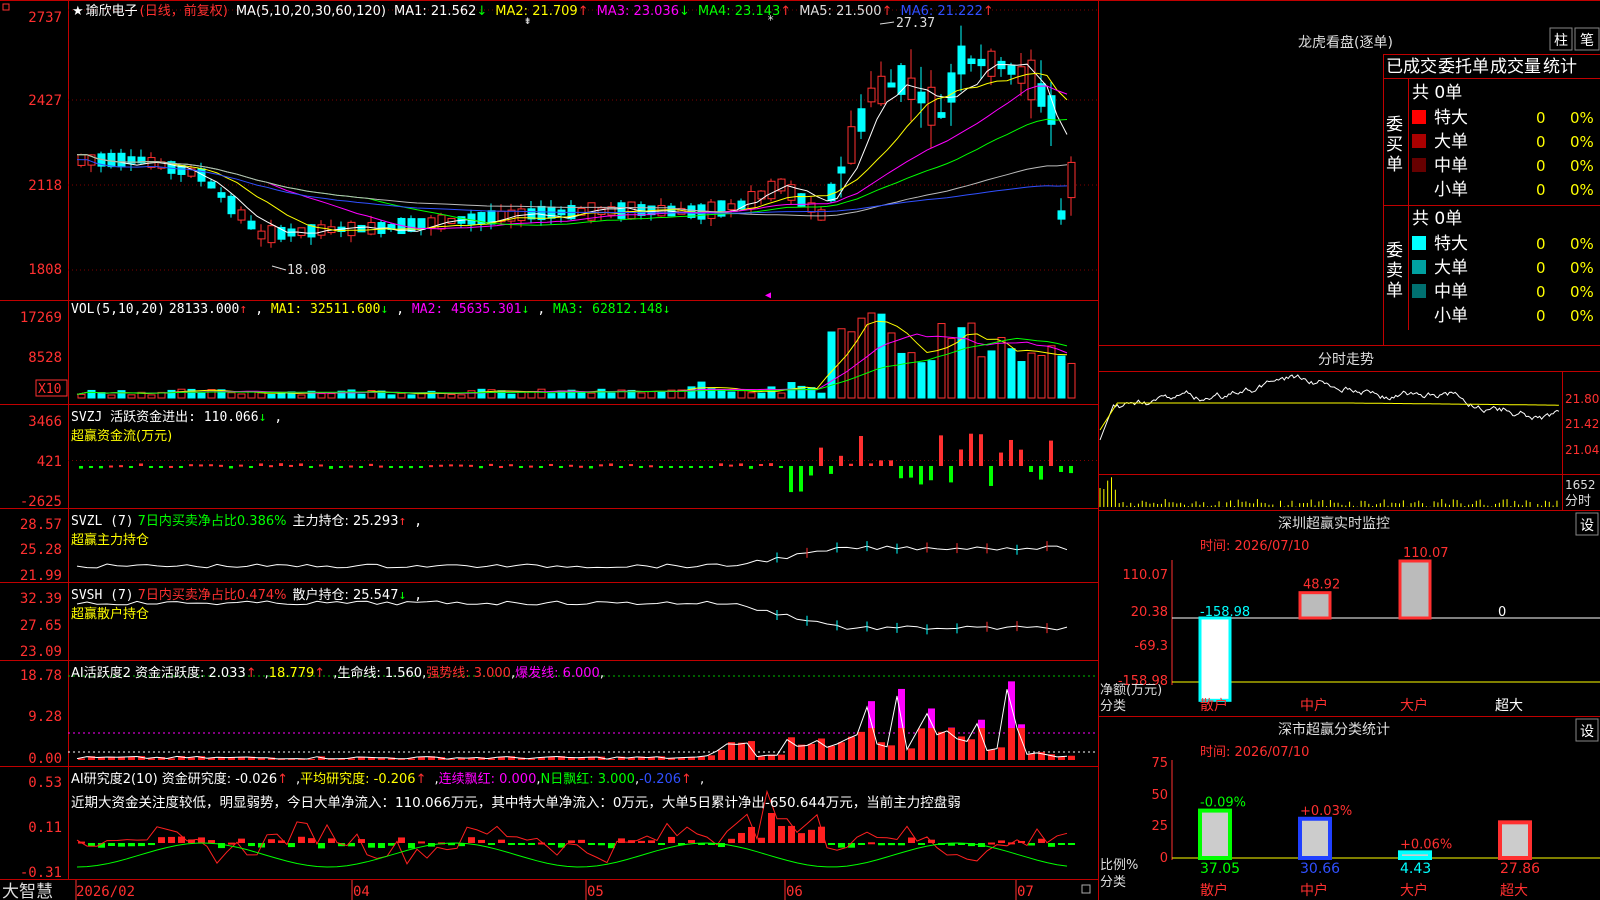 The width and height of the screenshot is (1600, 900). Describe the element at coordinates (1560, 67) in the screenshot. I see `tab-stats: 统计` at that location.